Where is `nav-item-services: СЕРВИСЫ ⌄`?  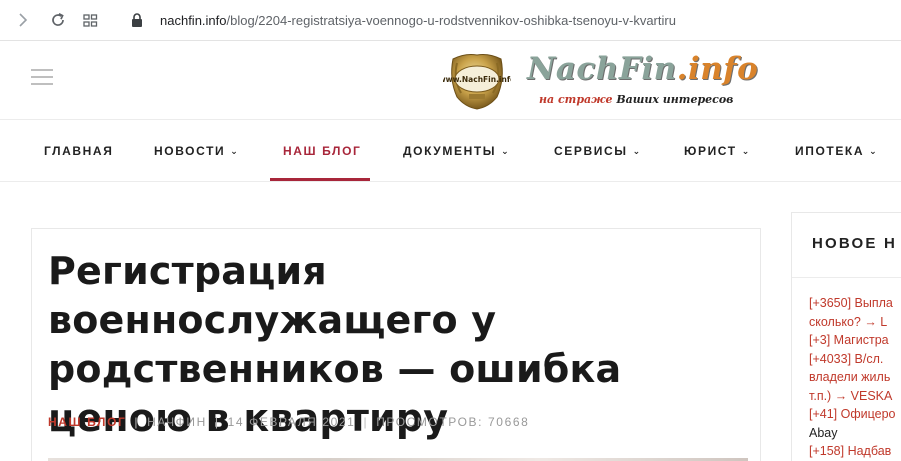 nav-item-services: СЕРВИСЫ ⌄ is located at coordinates (598, 151).